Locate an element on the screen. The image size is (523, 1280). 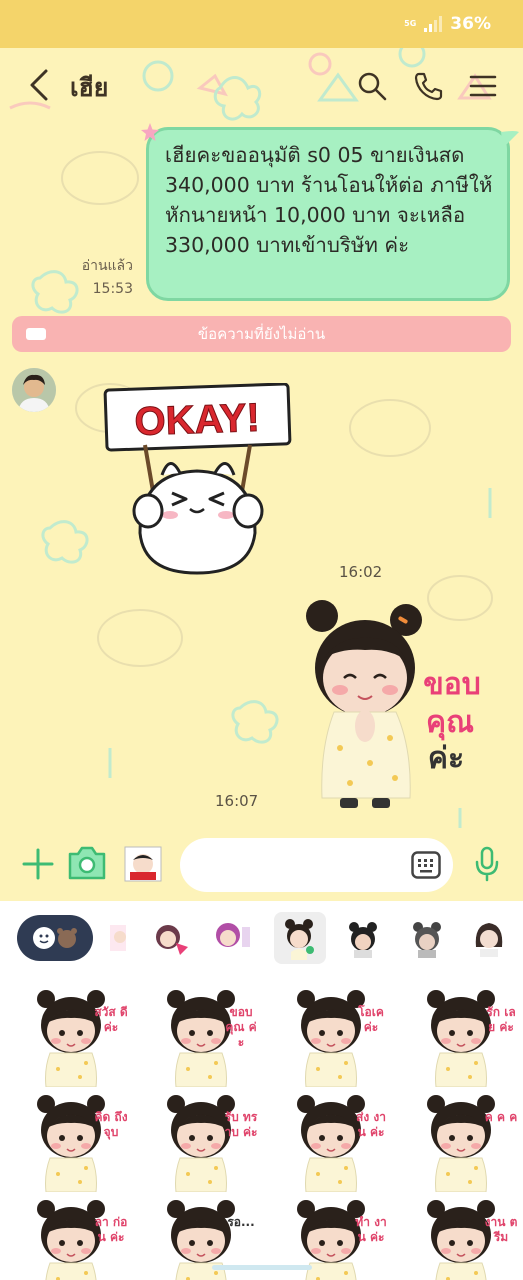
star-decoration-icon is located at coordinates (150, 132).